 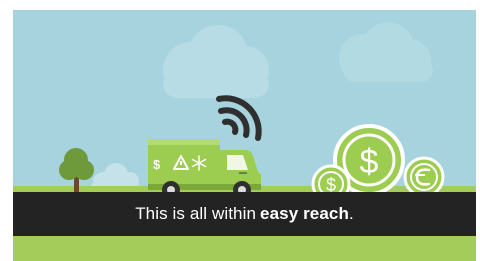 What do you see at coordinates (196, 213) in the screenshot?
I see `caption-text: This is all within` at bounding box center [196, 213].